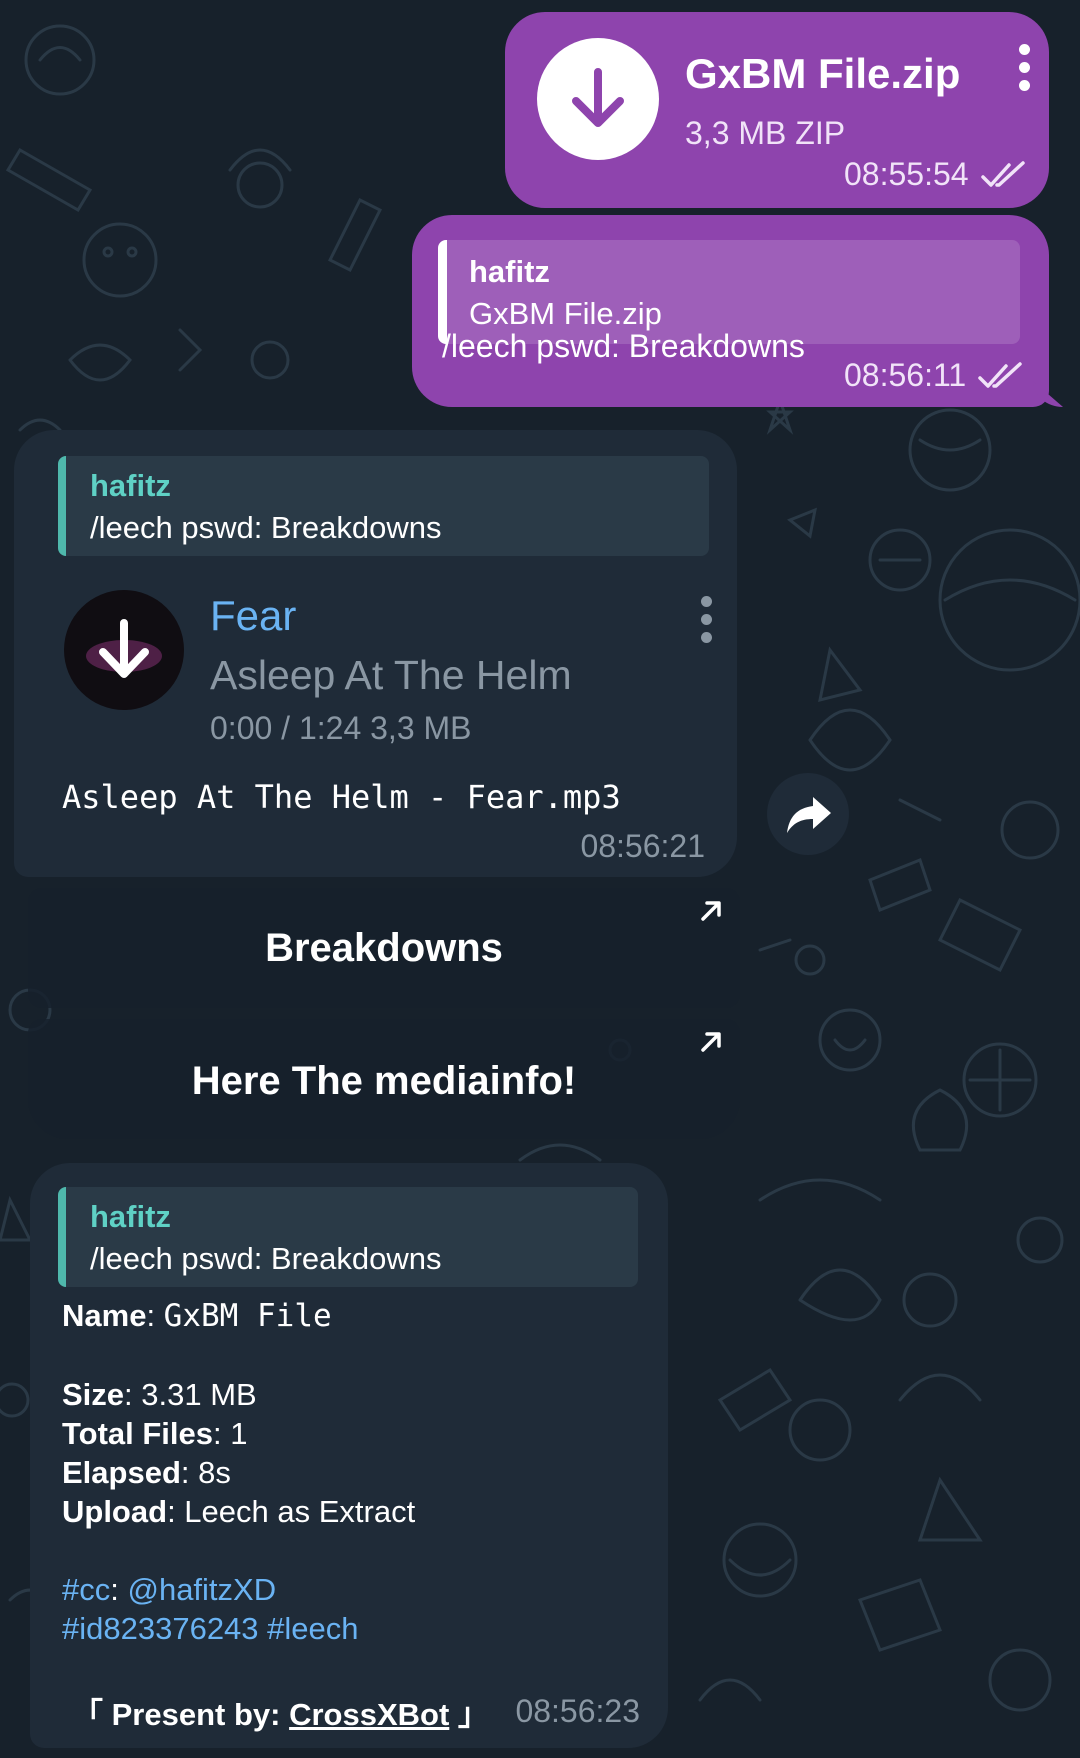 This screenshot has width=1080, height=1758. I want to click on message-time: 08:56:11, so click(905, 375).